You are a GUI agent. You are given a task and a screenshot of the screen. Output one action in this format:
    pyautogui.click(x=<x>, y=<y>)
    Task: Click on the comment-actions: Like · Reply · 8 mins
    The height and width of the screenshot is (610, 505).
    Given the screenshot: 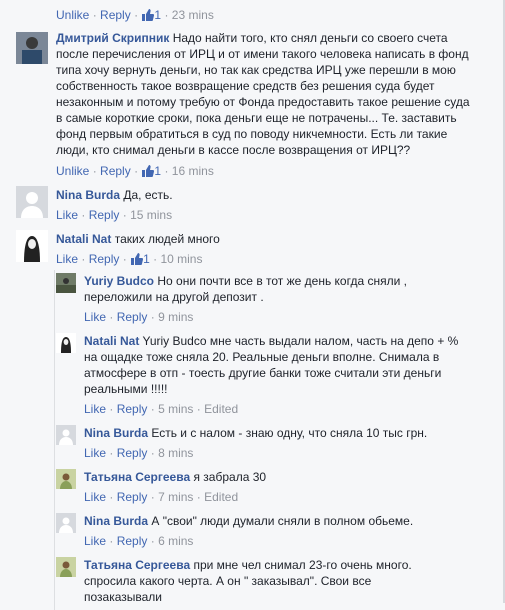 What is the action you would take?
    pyautogui.click(x=139, y=453)
    